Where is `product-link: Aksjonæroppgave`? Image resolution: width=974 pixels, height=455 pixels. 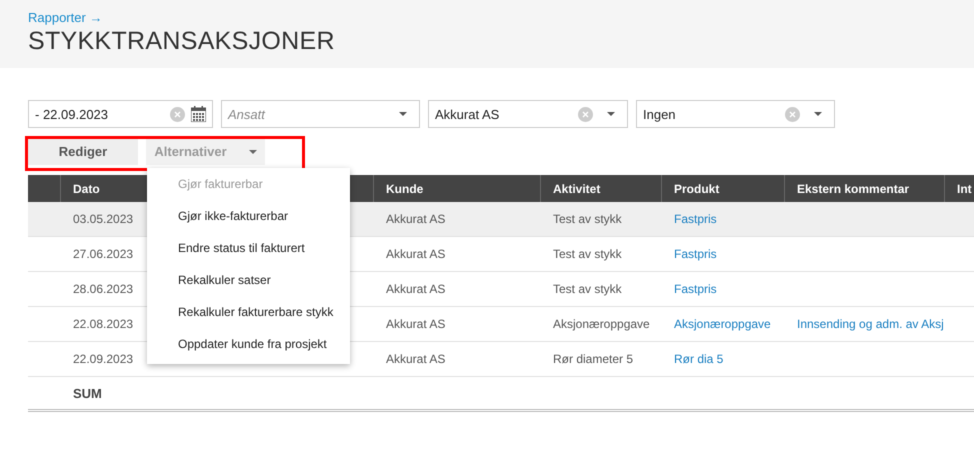
product-link: Aksjonæroppgave is located at coordinates (722, 324).